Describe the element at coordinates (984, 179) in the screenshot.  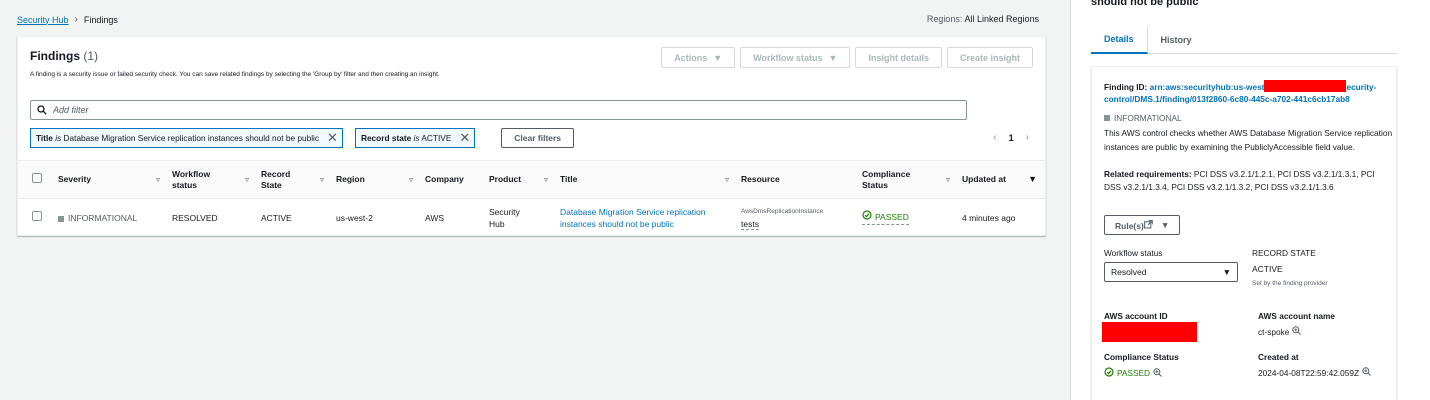
I see `header-label: Updated at` at that location.